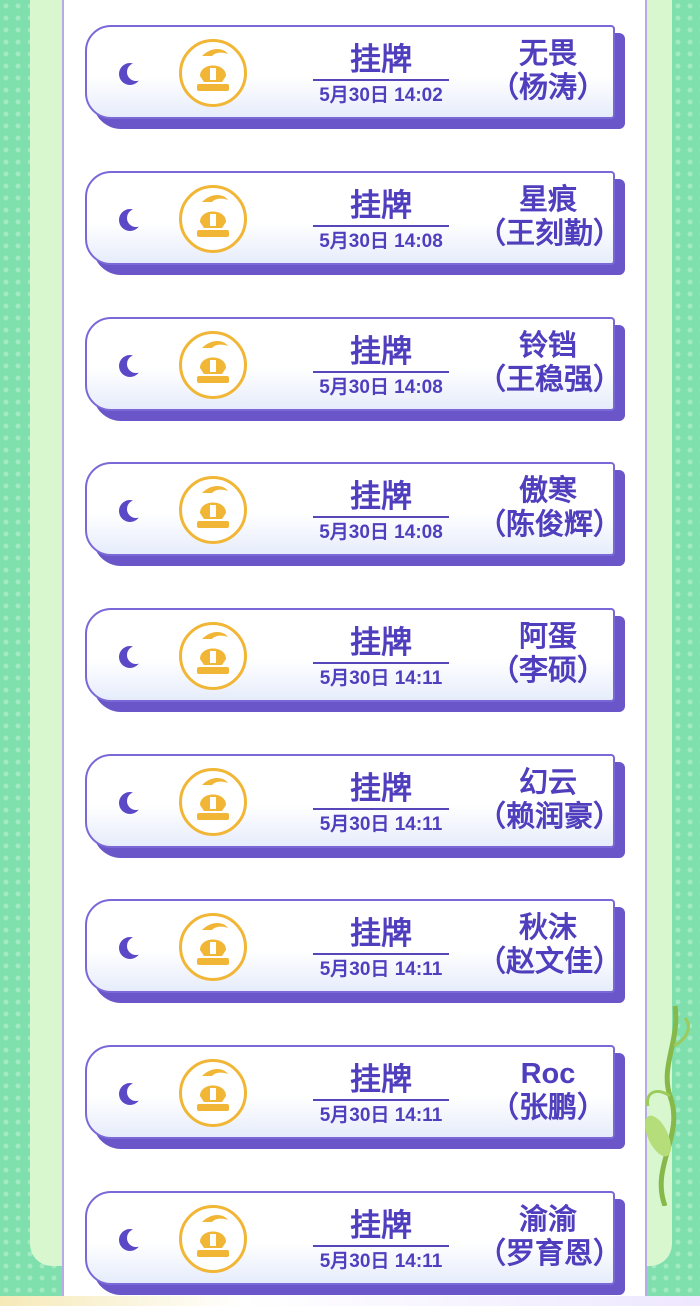 Image resolution: width=700 pixels, height=1306 pixels. I want to click on list-item: 挂牌 5月30日 14:11 幻云 （赖润豪）, so click(355, 806).